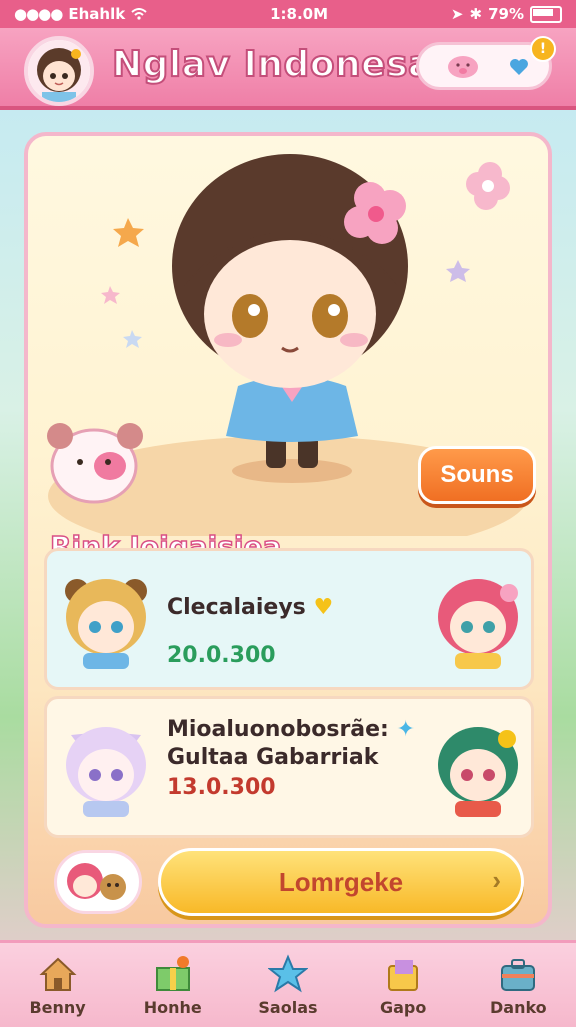  Describe the element at coordinates (519, 67) in the screenshot. I see `heart-icon` at that location.